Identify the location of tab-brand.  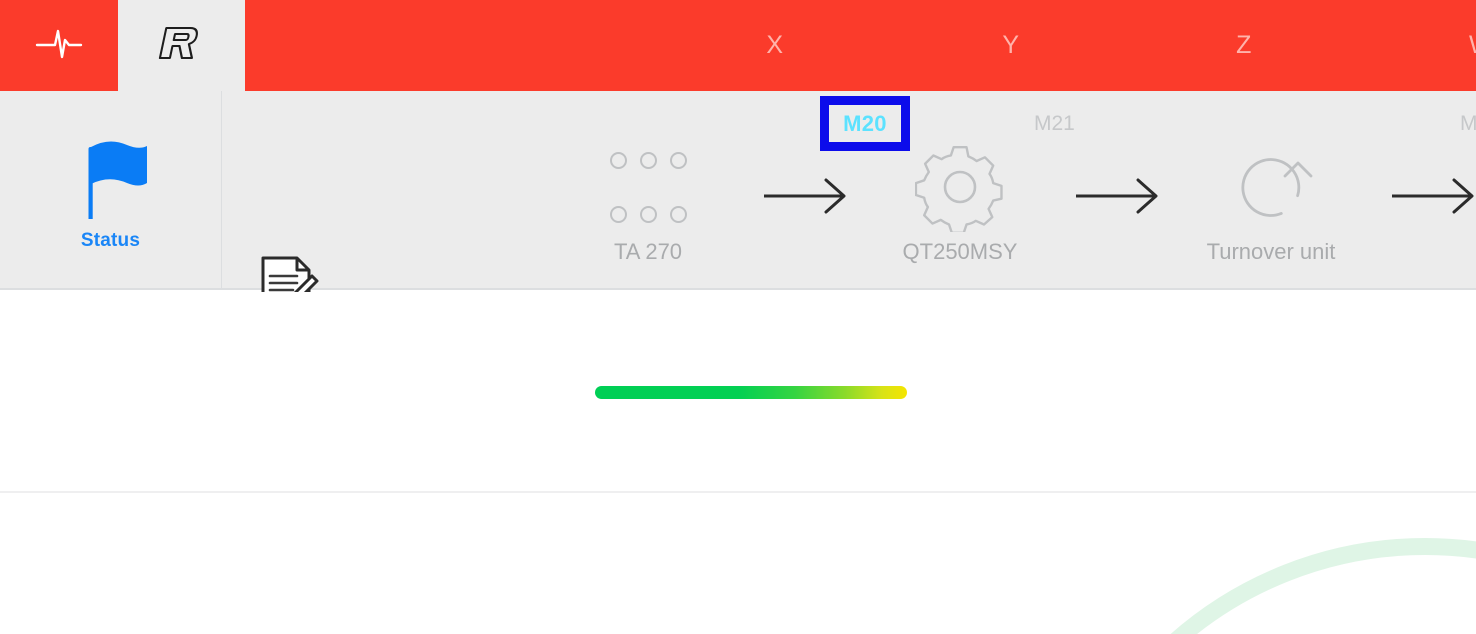
(181, 45).